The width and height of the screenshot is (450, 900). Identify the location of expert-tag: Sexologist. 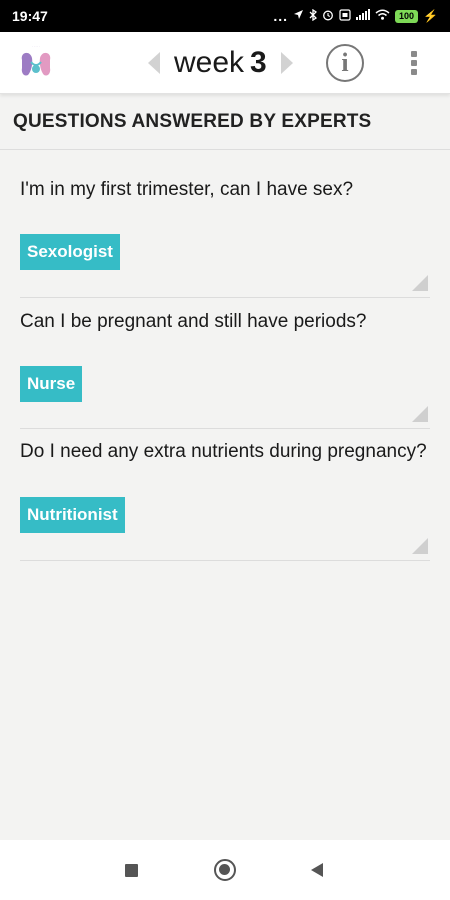
(70, 252).